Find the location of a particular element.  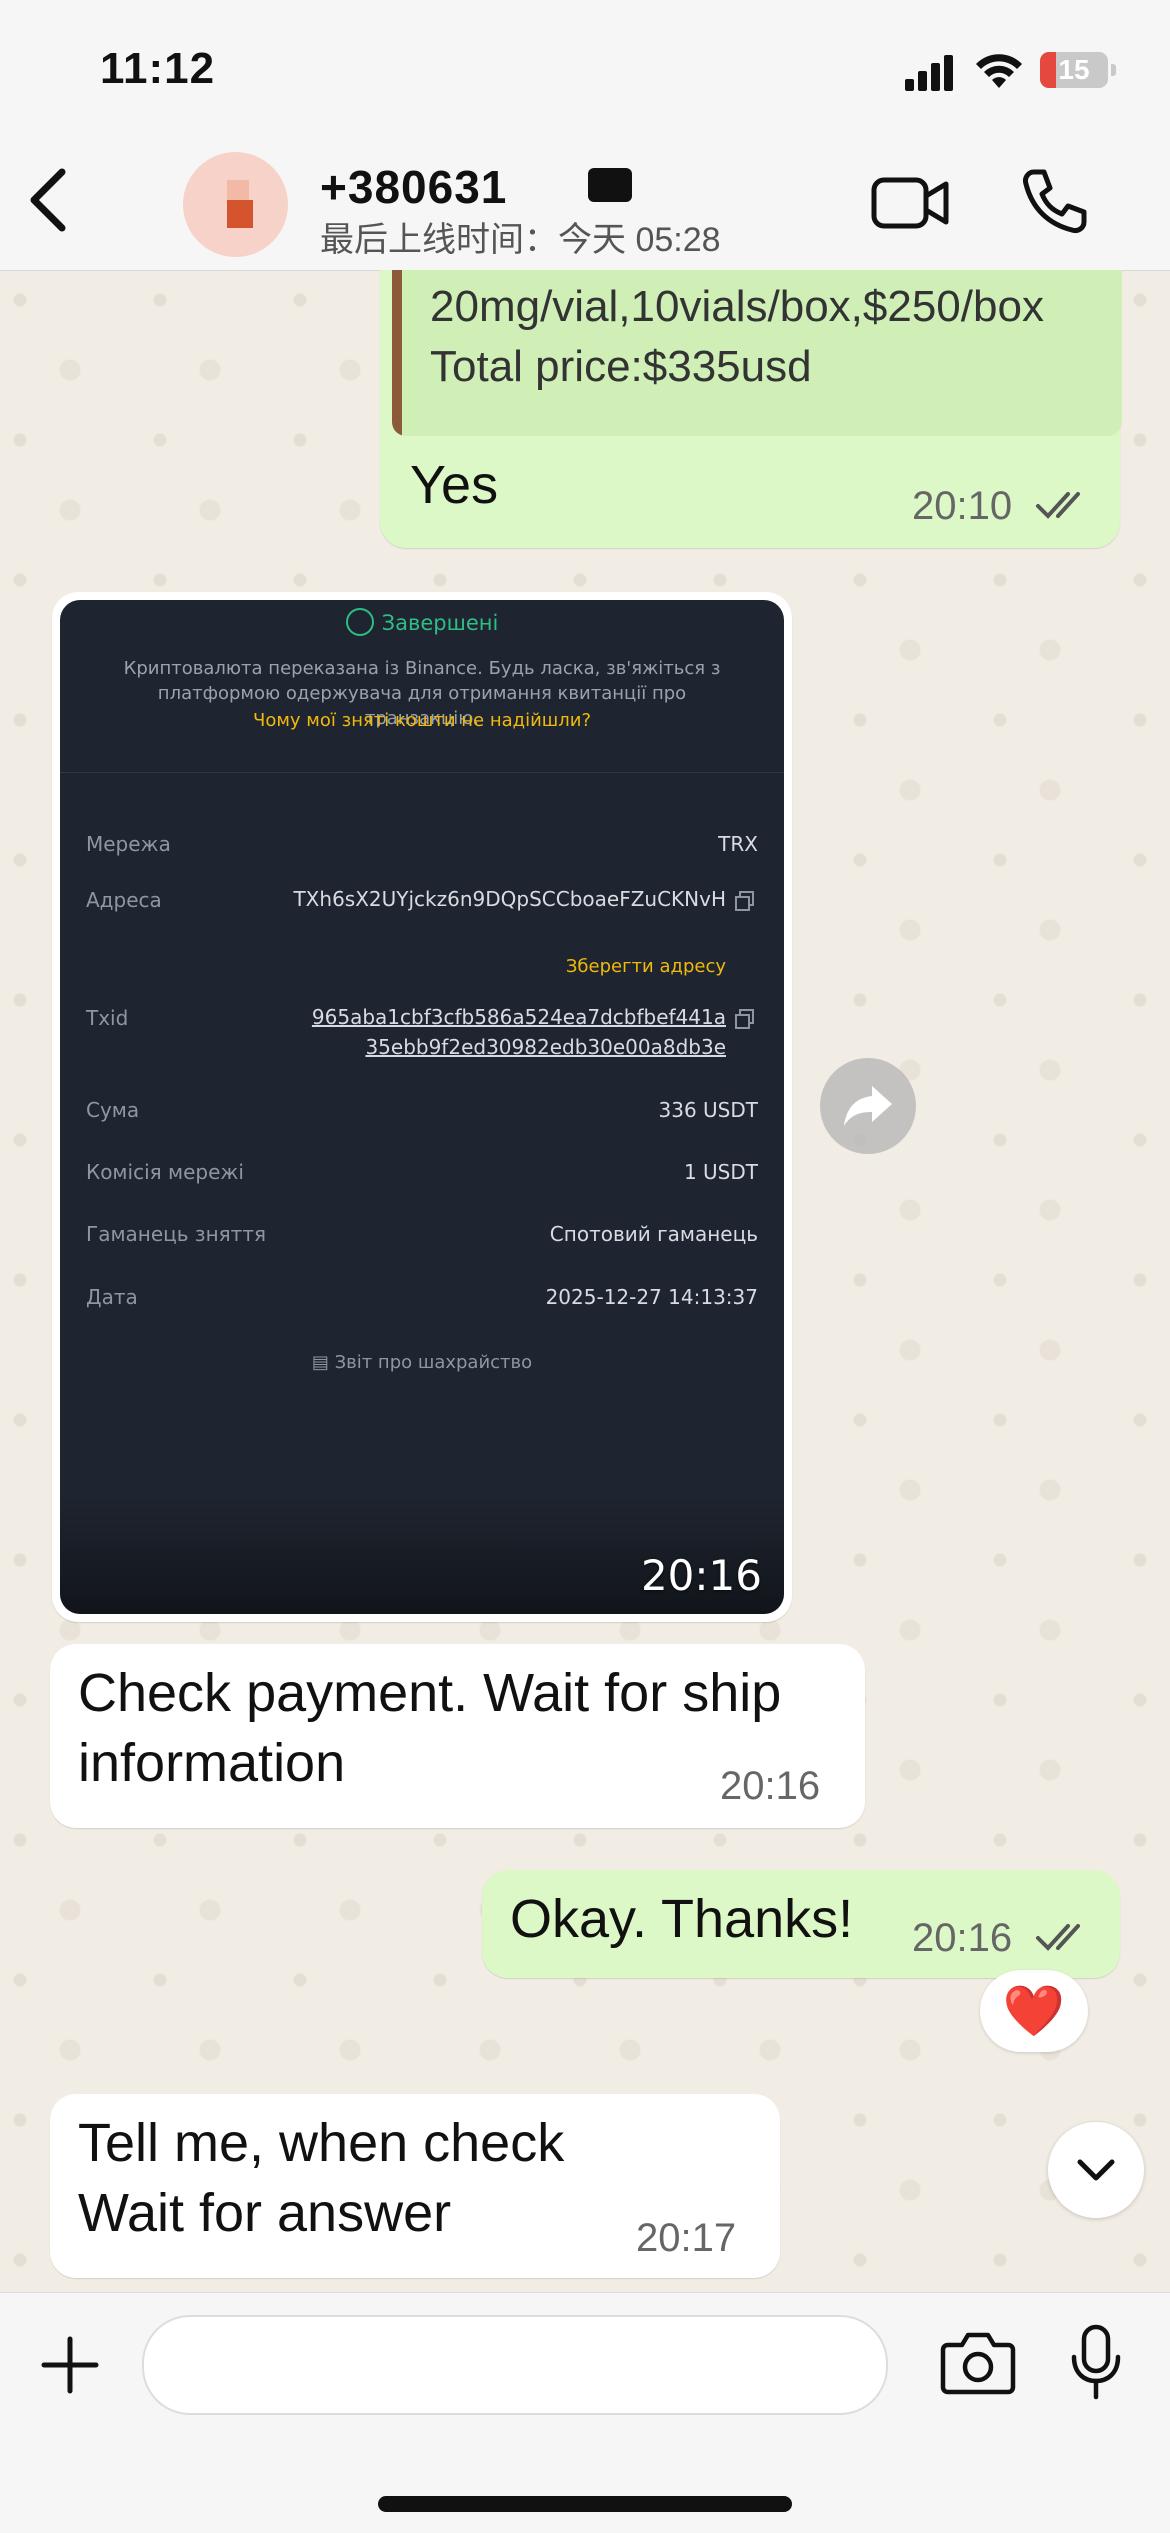

row-label: Мережа is located at coordinates (128, 844).